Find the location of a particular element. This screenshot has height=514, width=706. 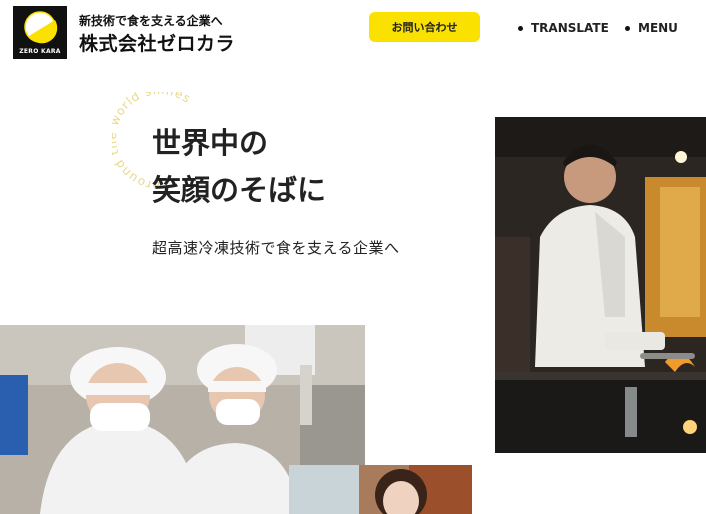

menu-button: MENU is located at coordinates (651, 28).